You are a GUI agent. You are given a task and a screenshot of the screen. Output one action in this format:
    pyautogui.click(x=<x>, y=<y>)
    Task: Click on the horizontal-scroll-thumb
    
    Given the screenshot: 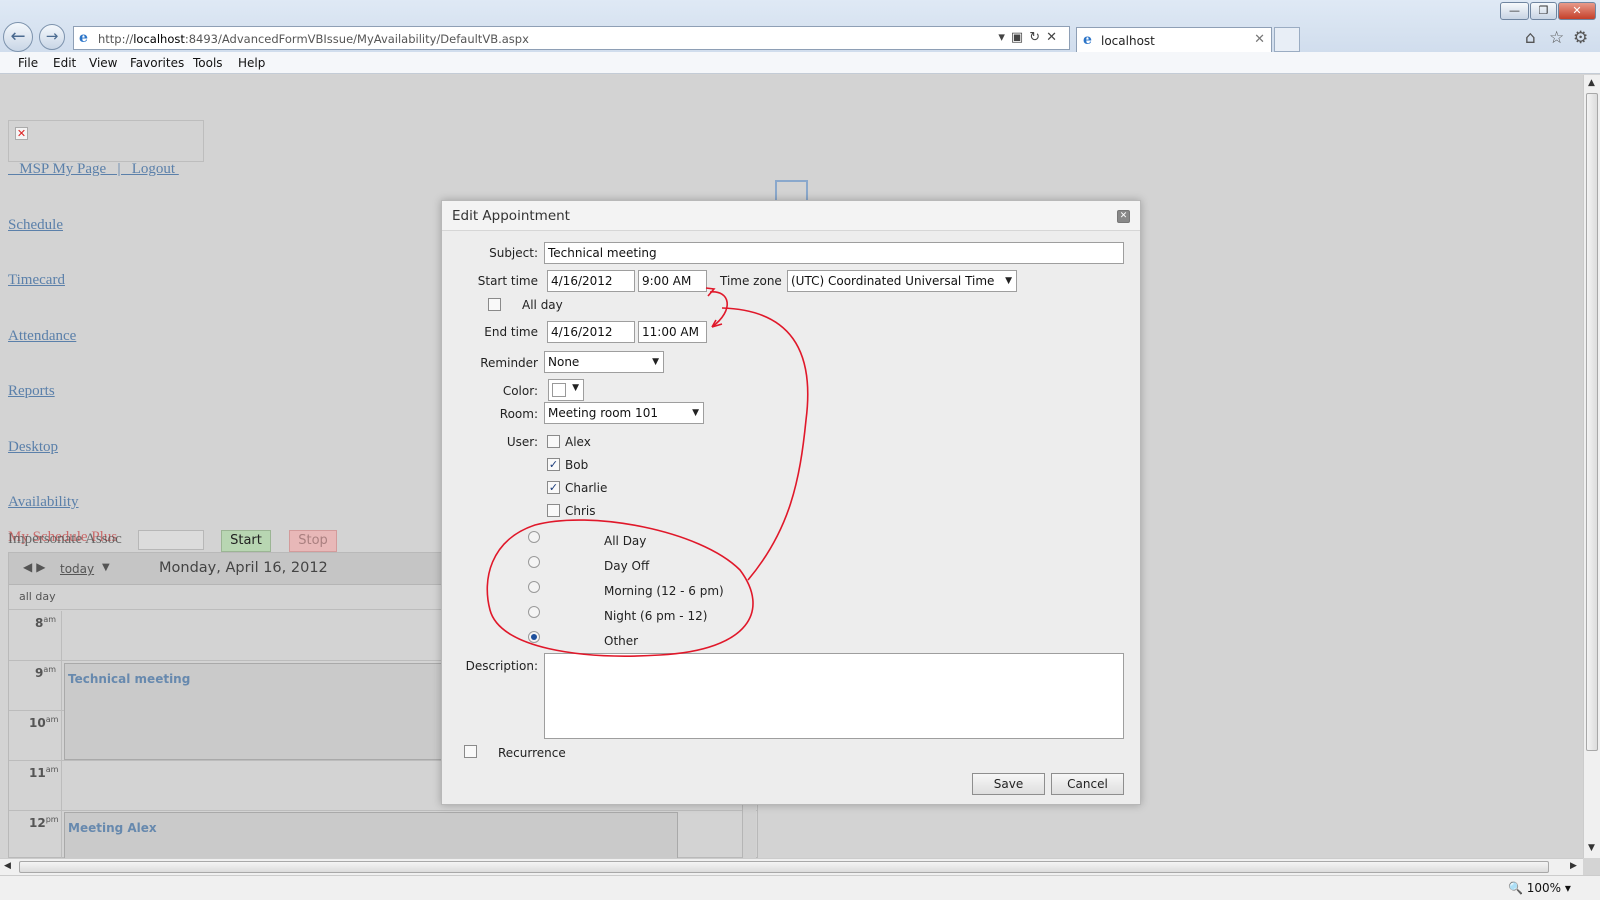 What is the action you would take?
    pyautogui.click(x=784, y=867)
    